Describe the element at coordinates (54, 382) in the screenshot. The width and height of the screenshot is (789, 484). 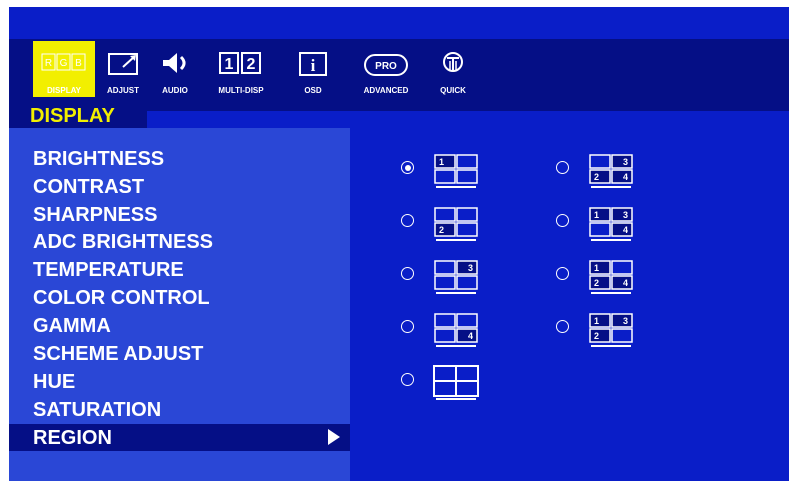
I see `menu-item-hue: HUE` at that location.